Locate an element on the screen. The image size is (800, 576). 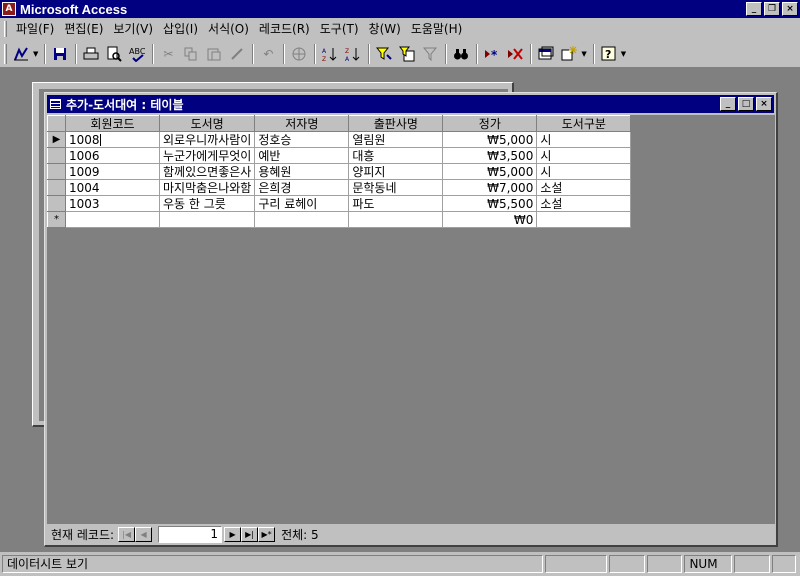
column-header-category: 도서구분 is located at coordinates (584, 123).